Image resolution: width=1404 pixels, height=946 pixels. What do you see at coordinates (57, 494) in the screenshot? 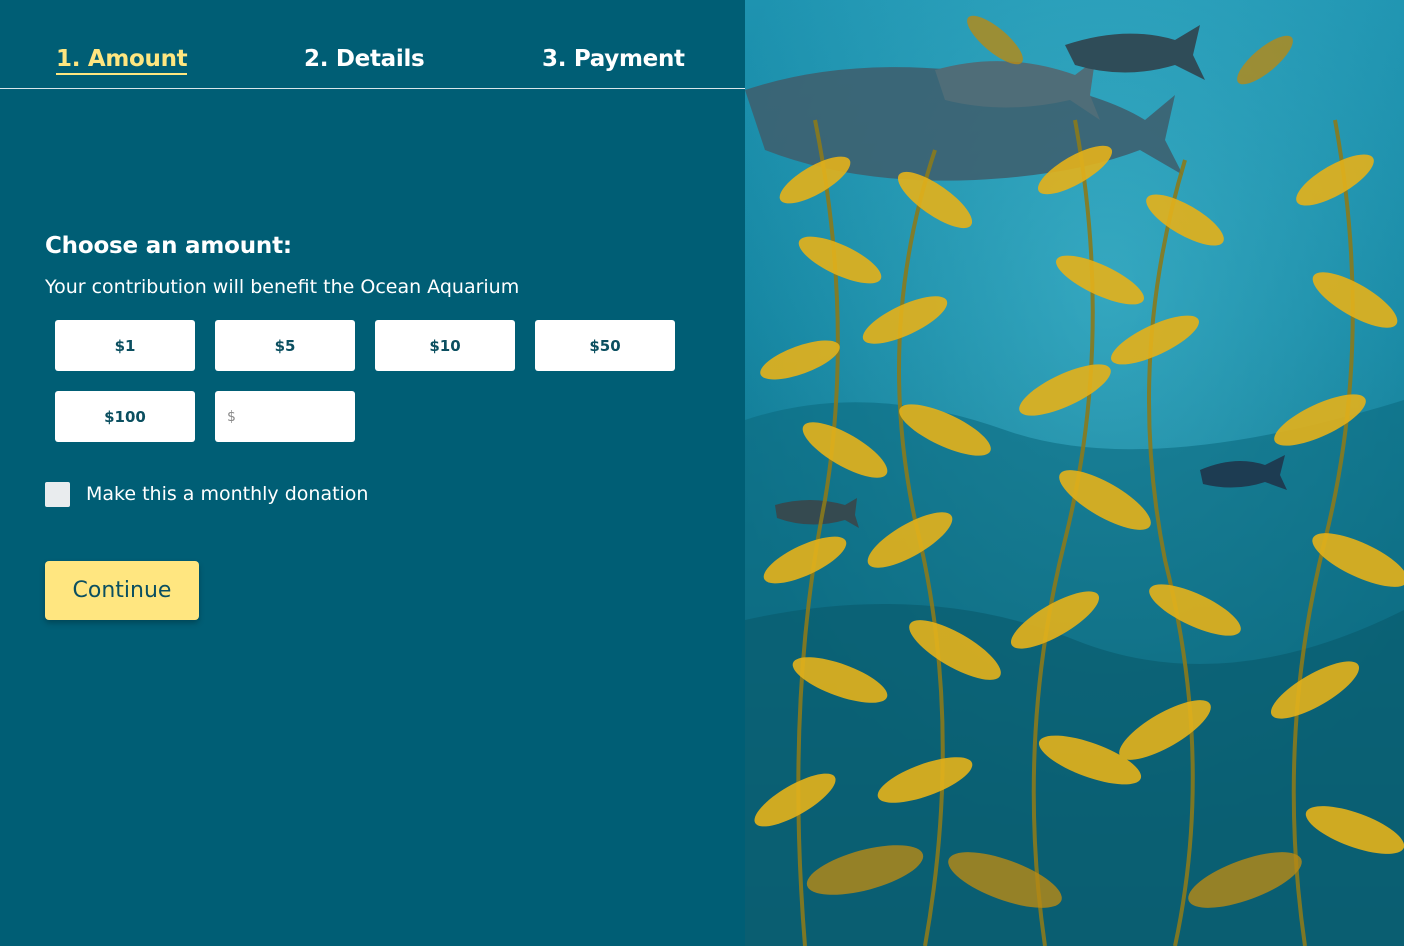
I see `monthly-donation-checkbox` at bounding box center [57, 494].